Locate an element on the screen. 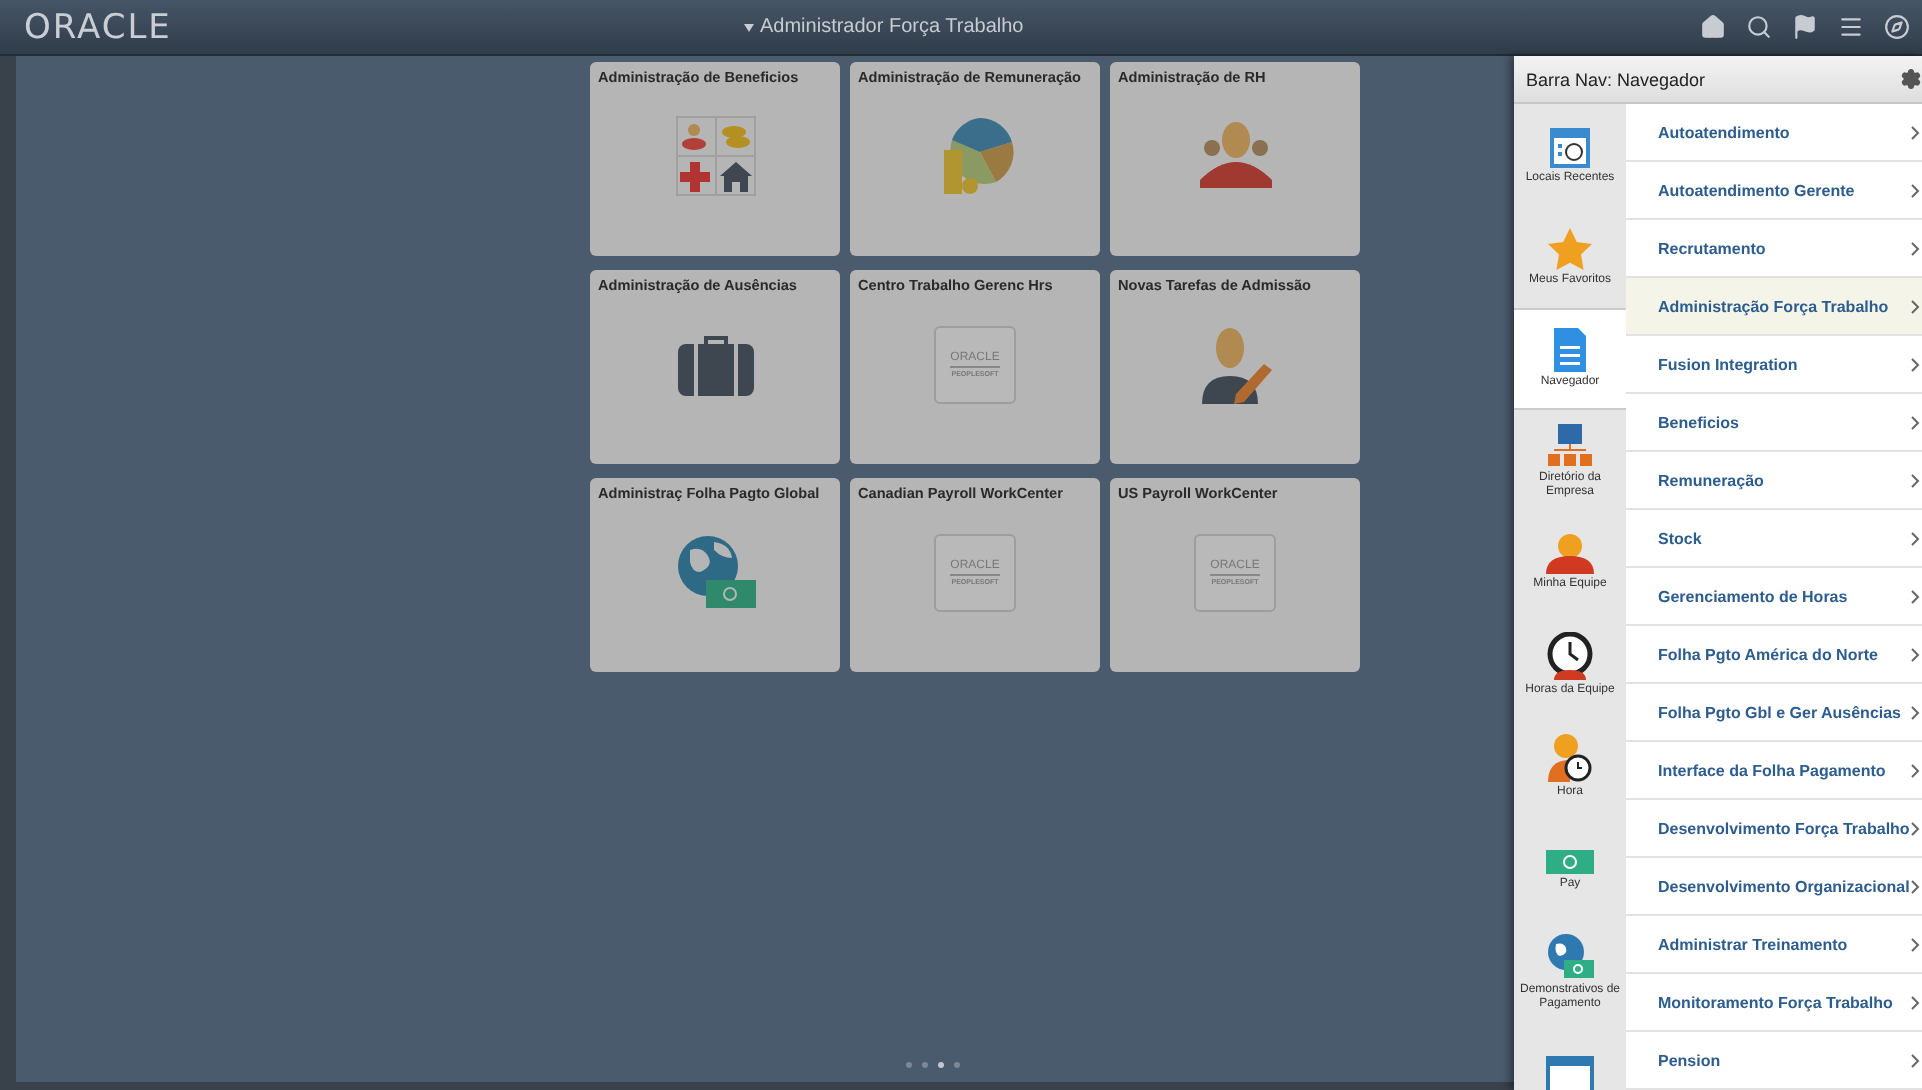 The height and width of the screenshot is (1090, 1922). nav-item: Desenvolvimento Força Trabalho is located at coordinates (1774, 829).